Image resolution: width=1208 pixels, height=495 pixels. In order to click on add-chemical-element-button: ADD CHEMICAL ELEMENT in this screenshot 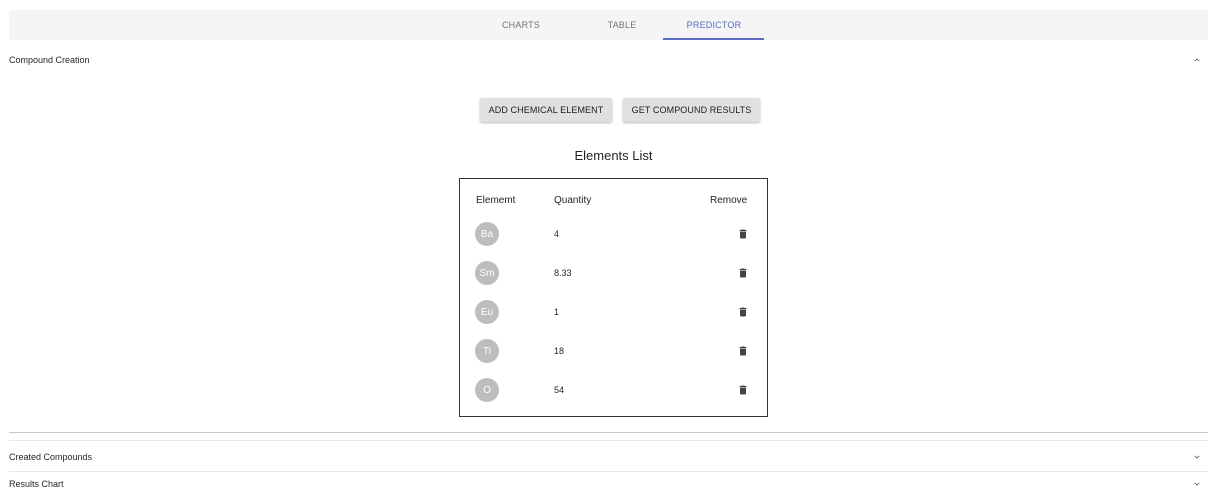, I will do `click(546, 110)`.